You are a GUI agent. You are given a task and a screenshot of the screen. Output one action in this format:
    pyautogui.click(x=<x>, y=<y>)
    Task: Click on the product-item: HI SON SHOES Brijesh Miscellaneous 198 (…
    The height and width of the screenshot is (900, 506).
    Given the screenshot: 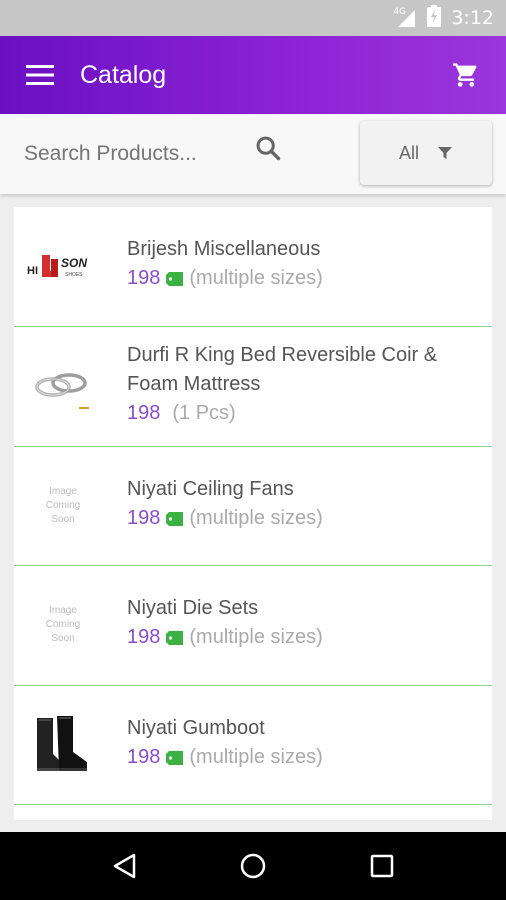 What is the action you would take?
    pyautogui.click(x=253, y=267)
    